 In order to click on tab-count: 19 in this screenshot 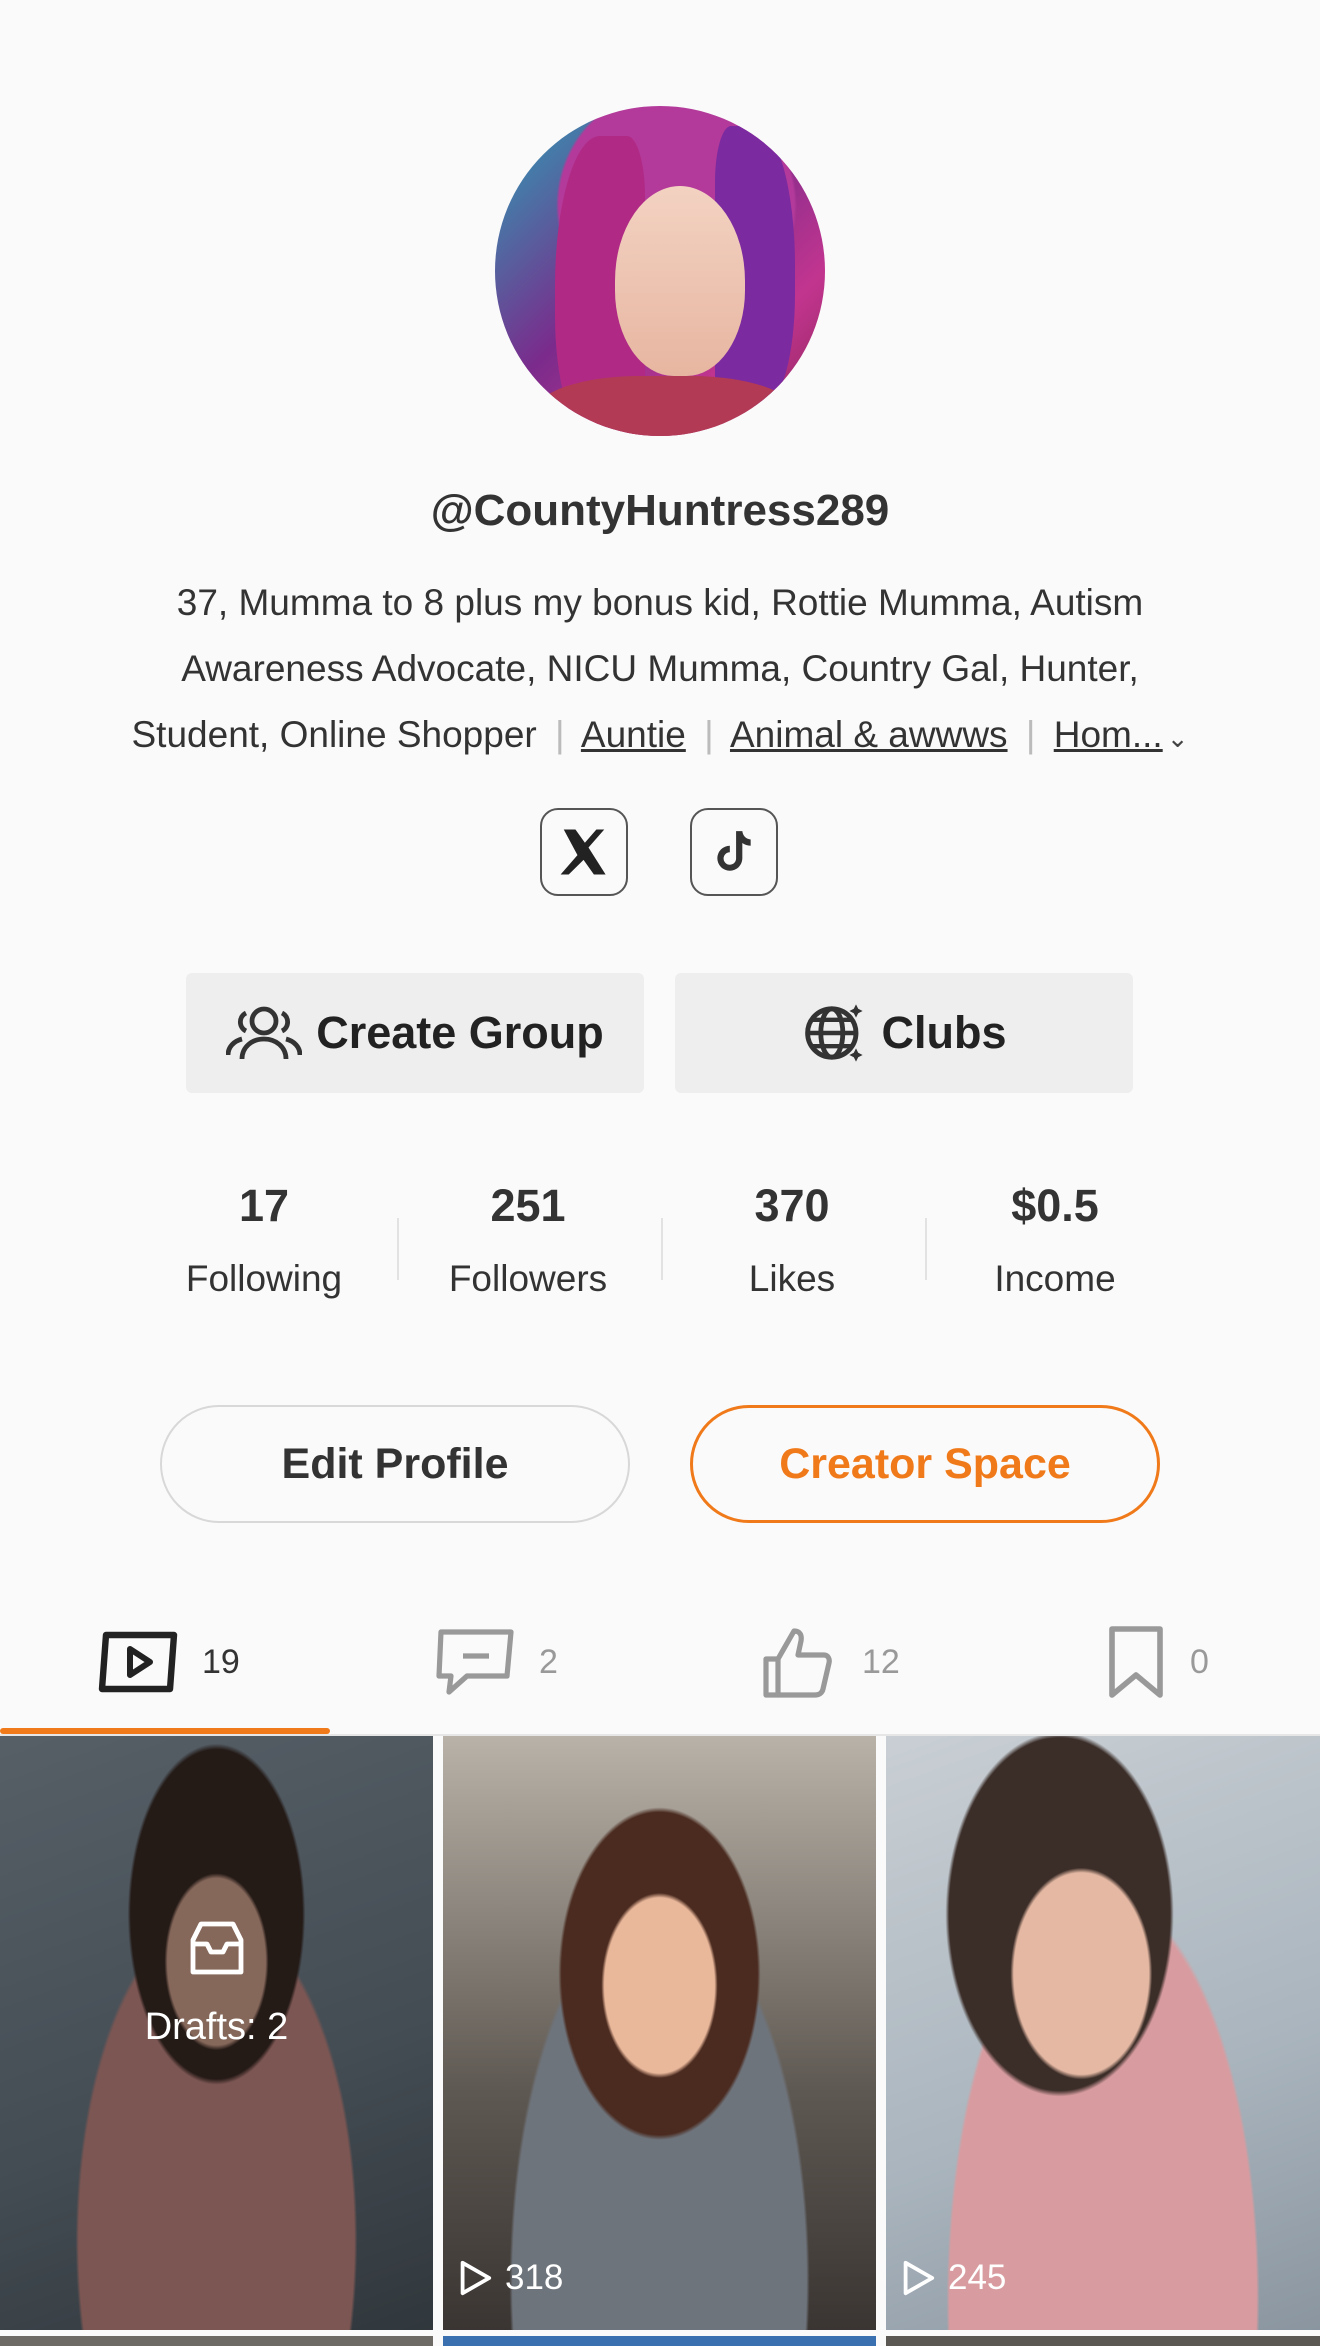, I will do `click(221, 1661)`.